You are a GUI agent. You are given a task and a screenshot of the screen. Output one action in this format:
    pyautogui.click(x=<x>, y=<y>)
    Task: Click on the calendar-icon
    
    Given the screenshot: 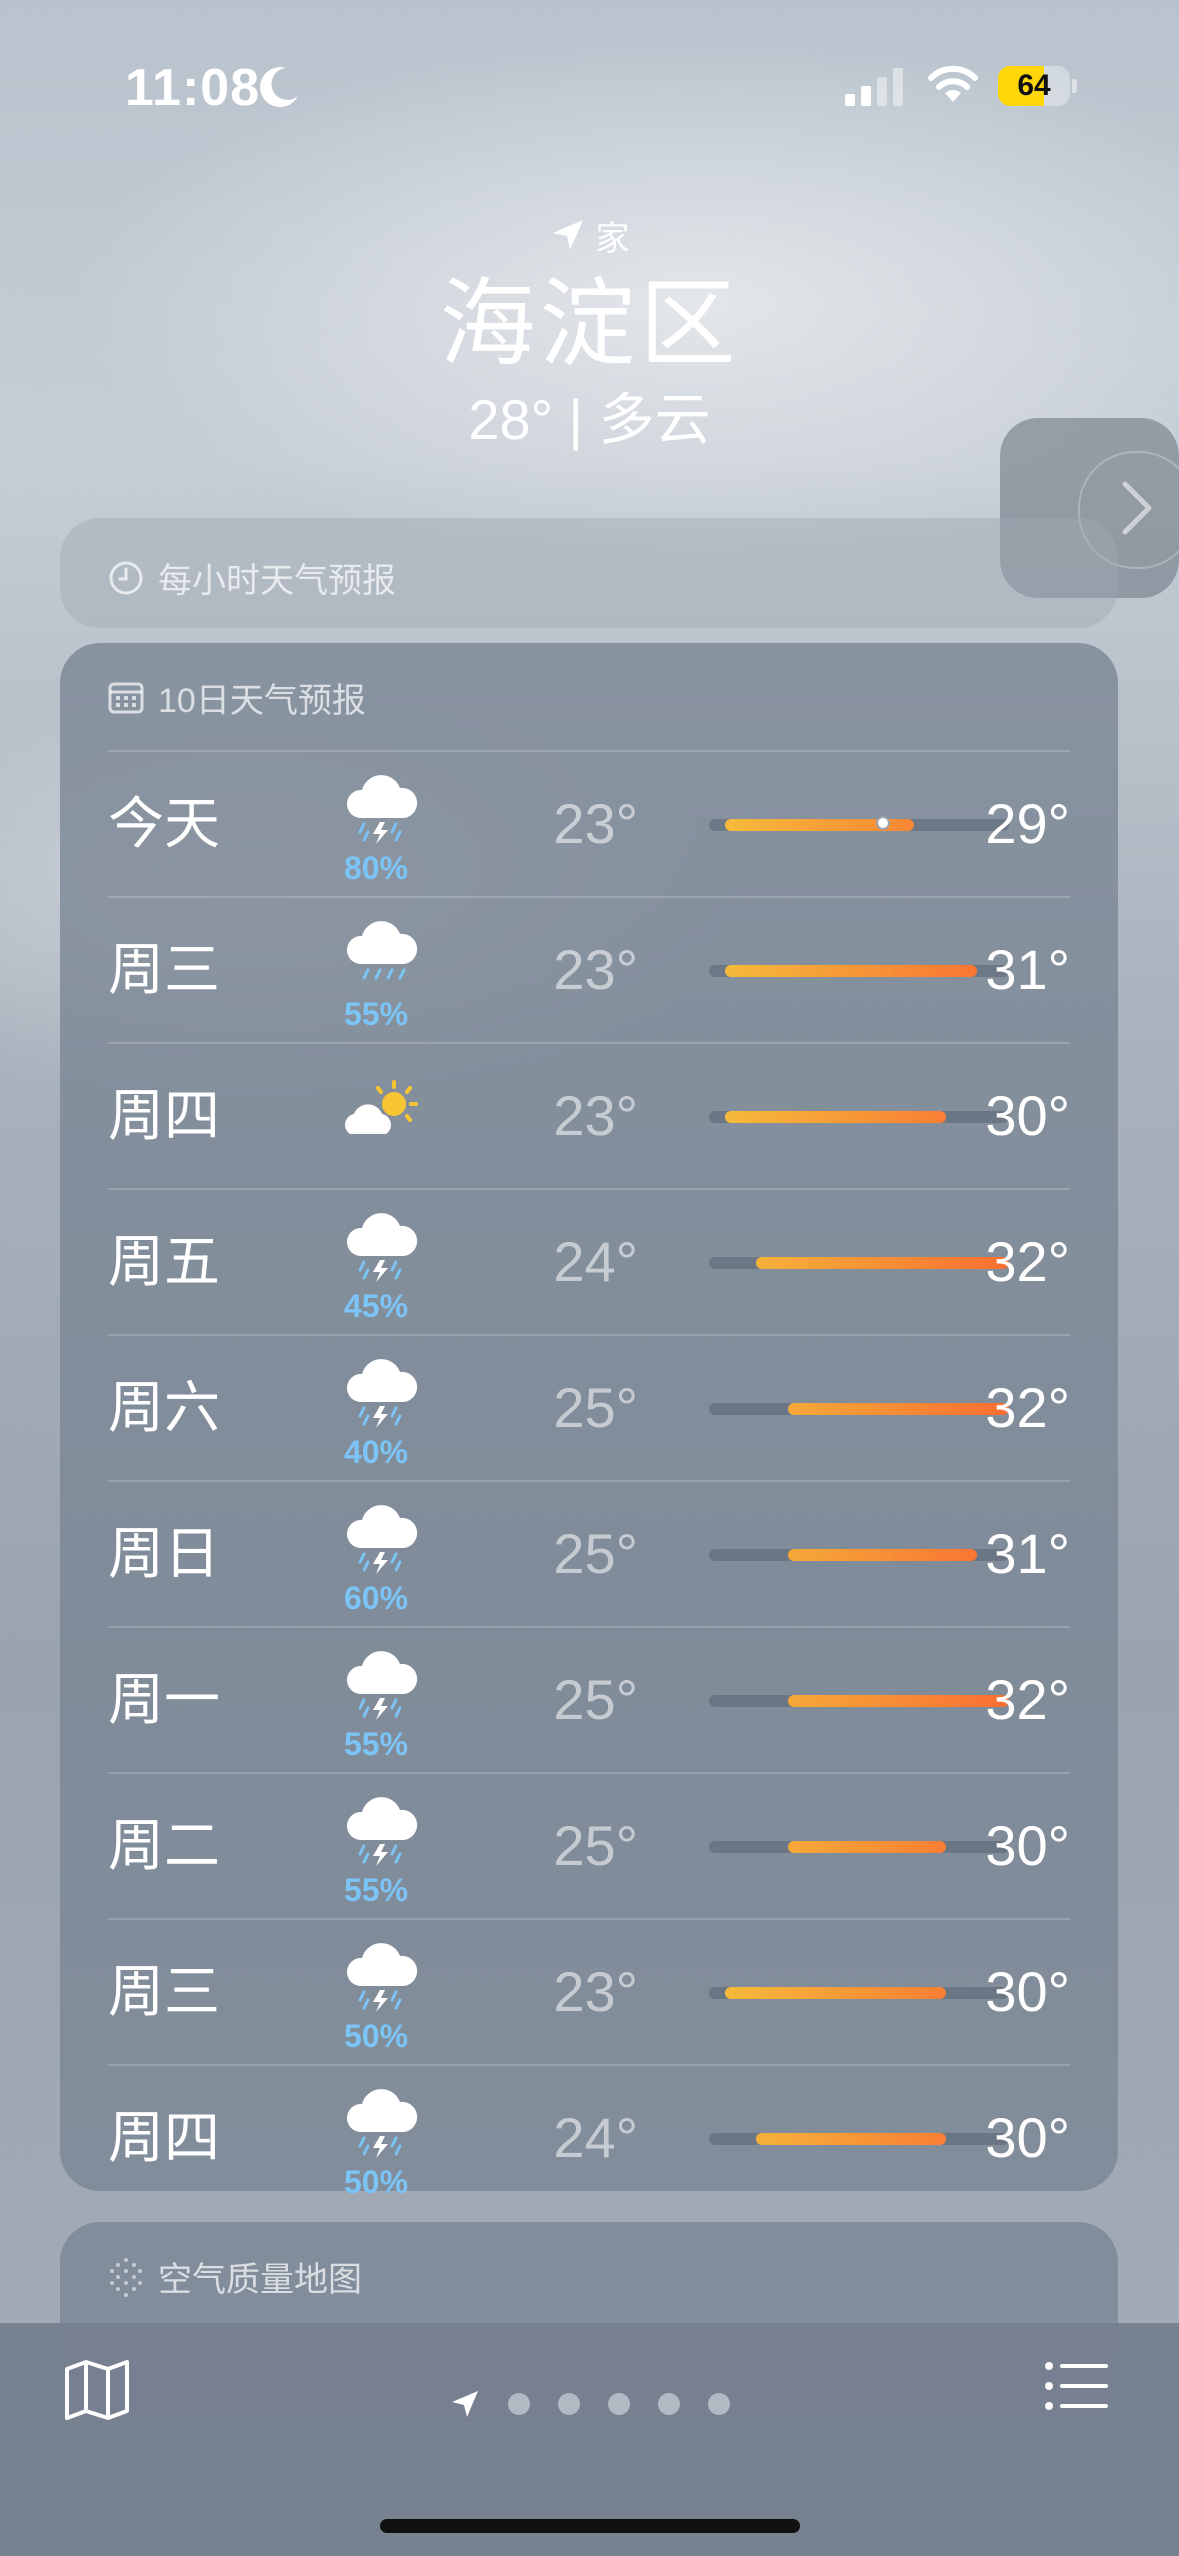 What is the action you would take?
    pyautogui.click(x=126, y=697)
    